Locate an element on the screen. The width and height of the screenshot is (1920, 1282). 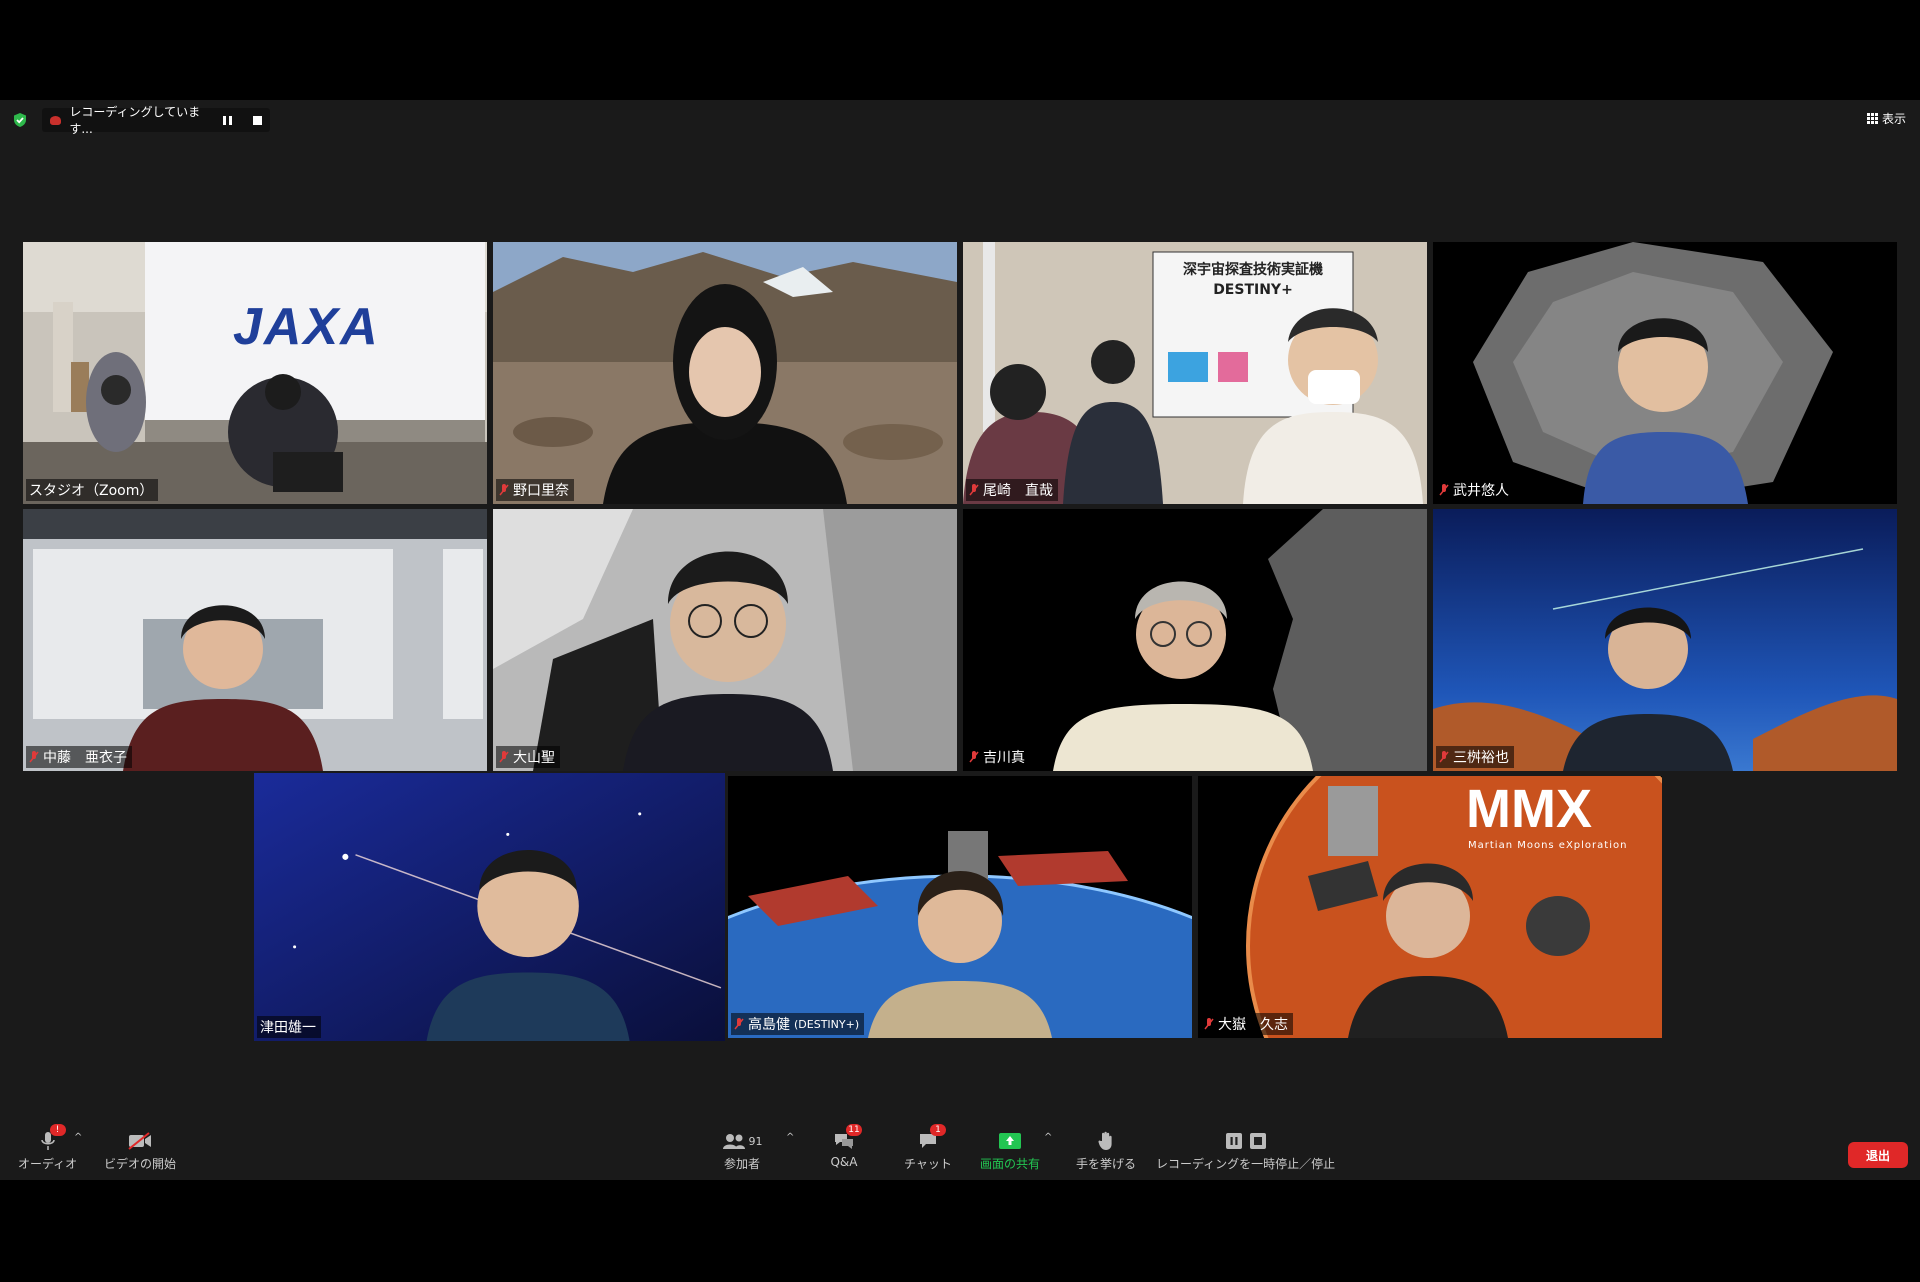
share-screen-icon is located at coordinates (1010, 1141).